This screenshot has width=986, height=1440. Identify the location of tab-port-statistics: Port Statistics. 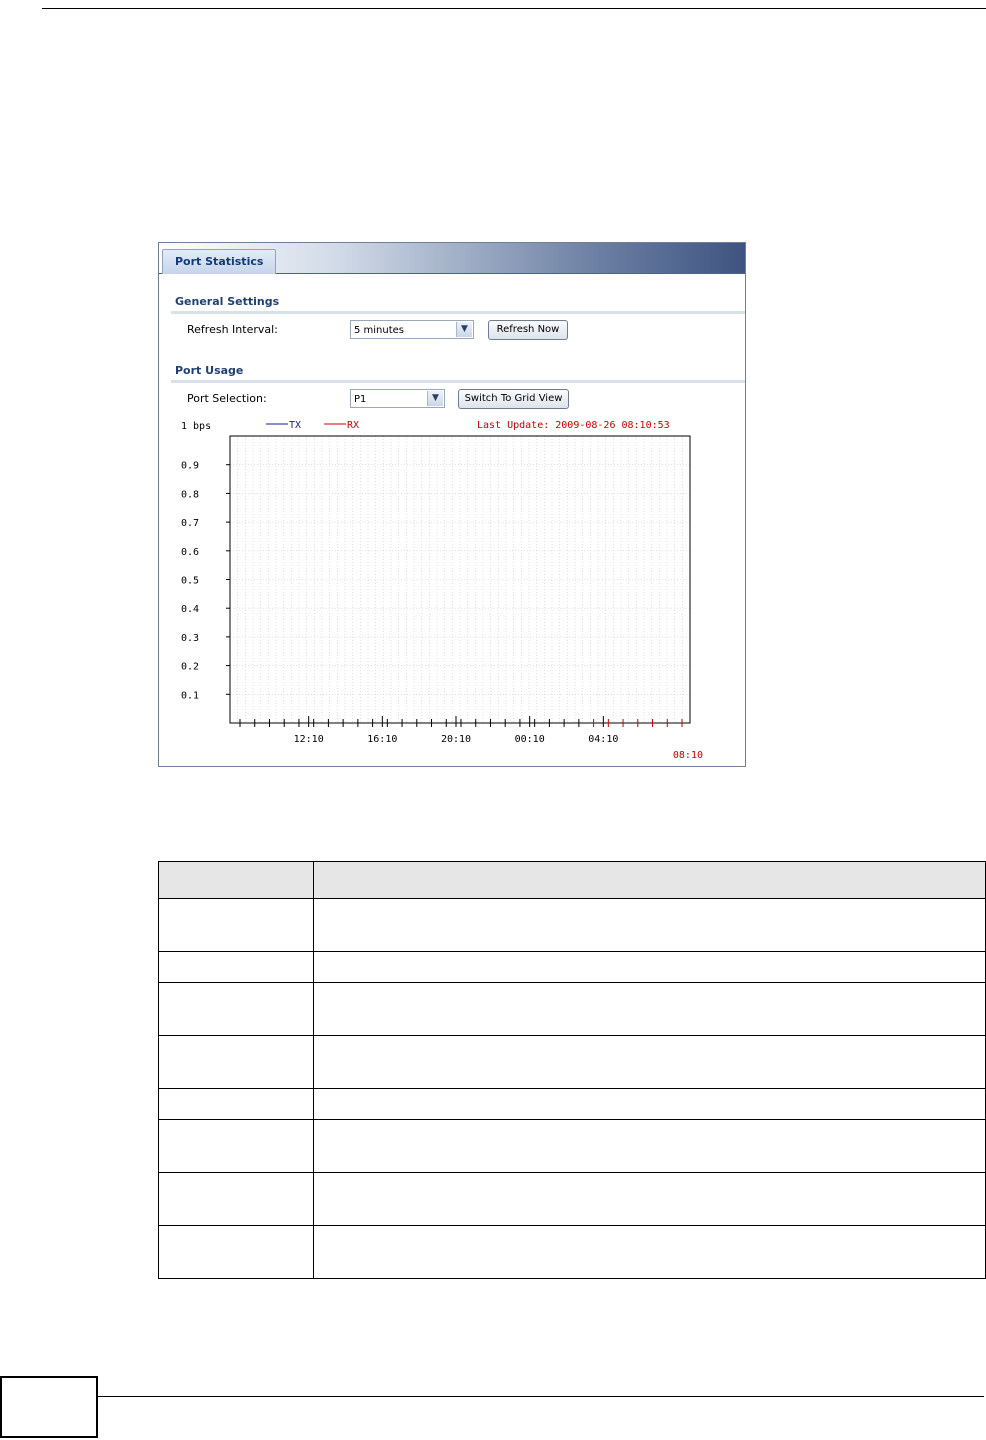
(219, 261).